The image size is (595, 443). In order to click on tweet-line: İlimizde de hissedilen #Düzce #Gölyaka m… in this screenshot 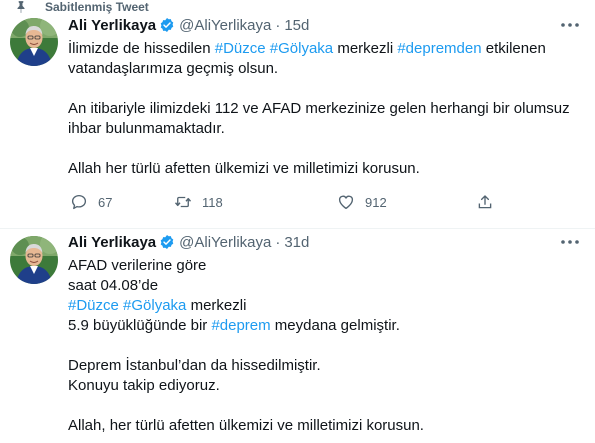, I will do `click(318, 49)`.